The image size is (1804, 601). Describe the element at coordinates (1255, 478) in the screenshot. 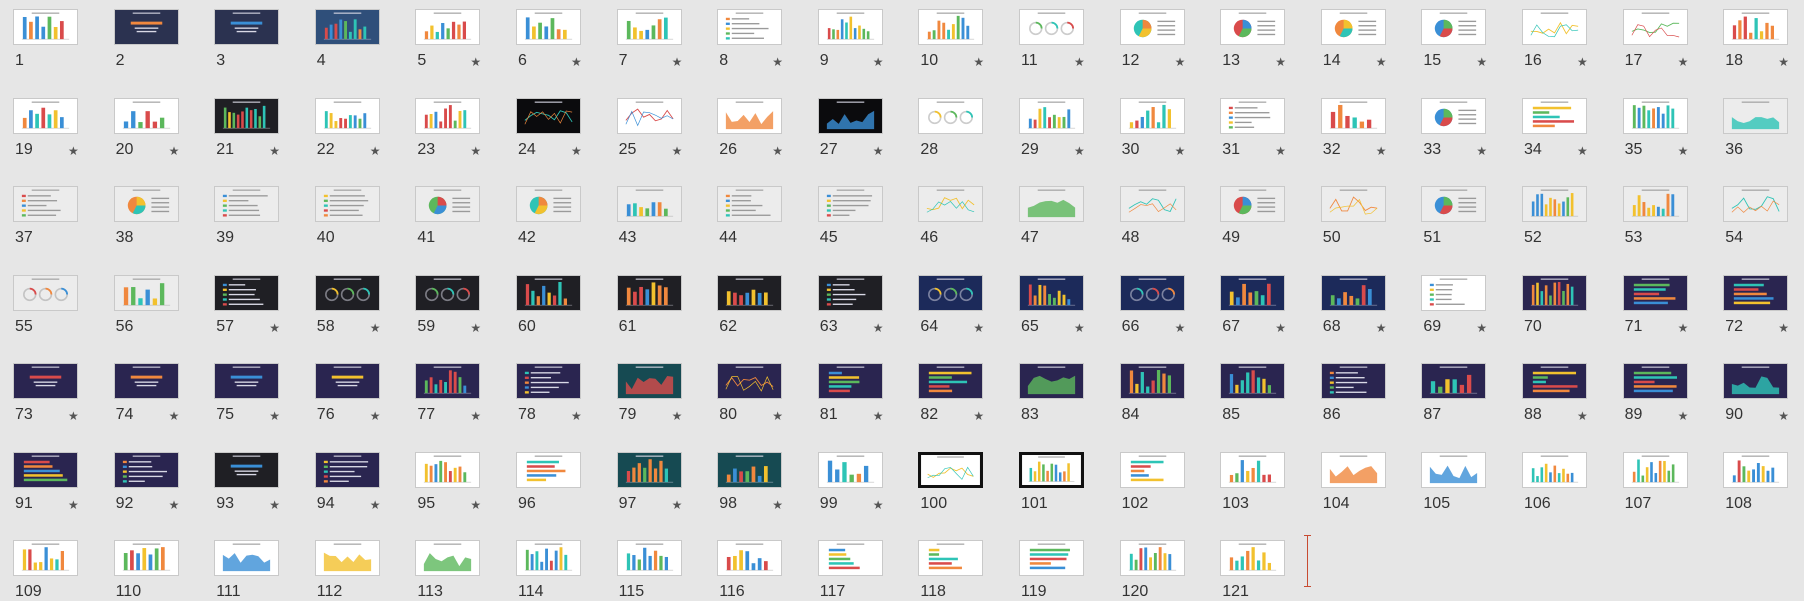

I see `slide-thumbnail: 103` at that location.